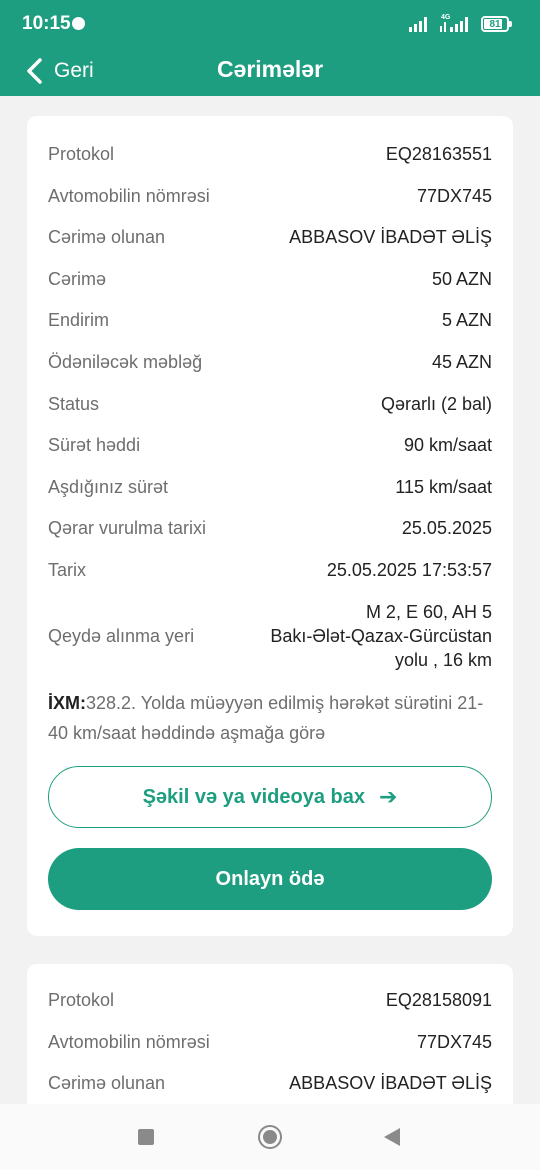  What do you see at coordinates (392, 1137) in the screenshot?
I see `triangle-back-icon` at bounding box center [392, 1137].